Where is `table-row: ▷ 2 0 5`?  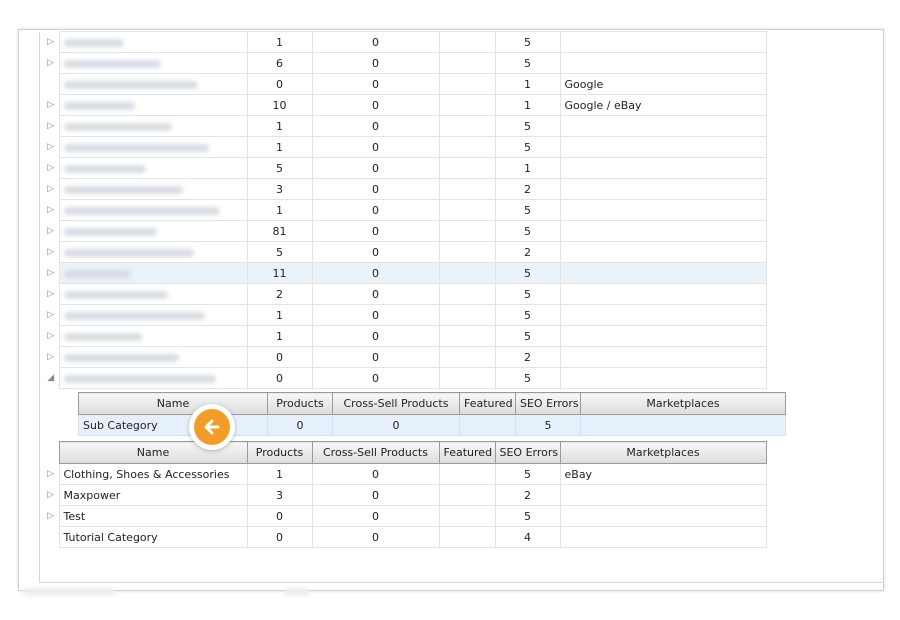 table-row: ▷ 2 0 5 is located at coordinates (405, 294).